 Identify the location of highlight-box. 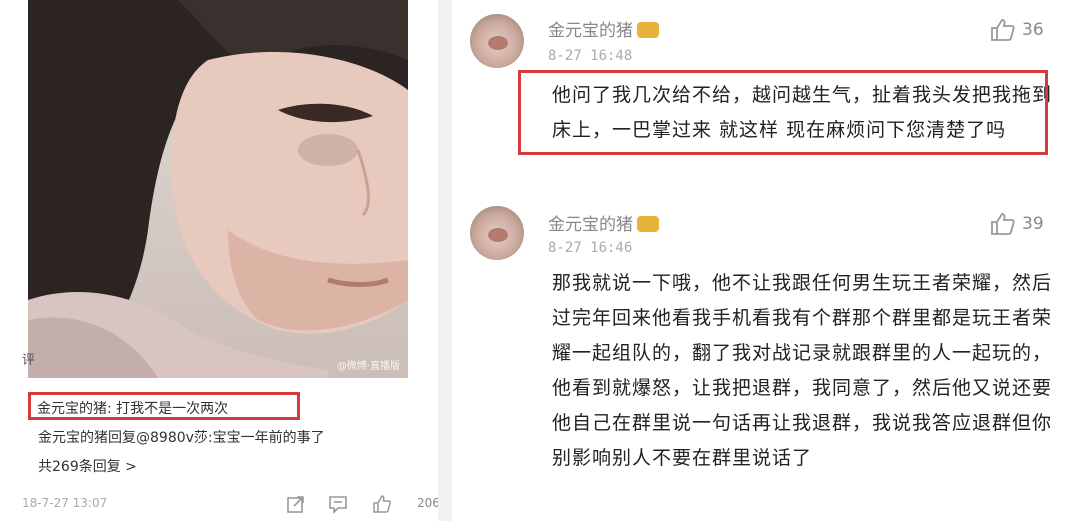
(783, 112).